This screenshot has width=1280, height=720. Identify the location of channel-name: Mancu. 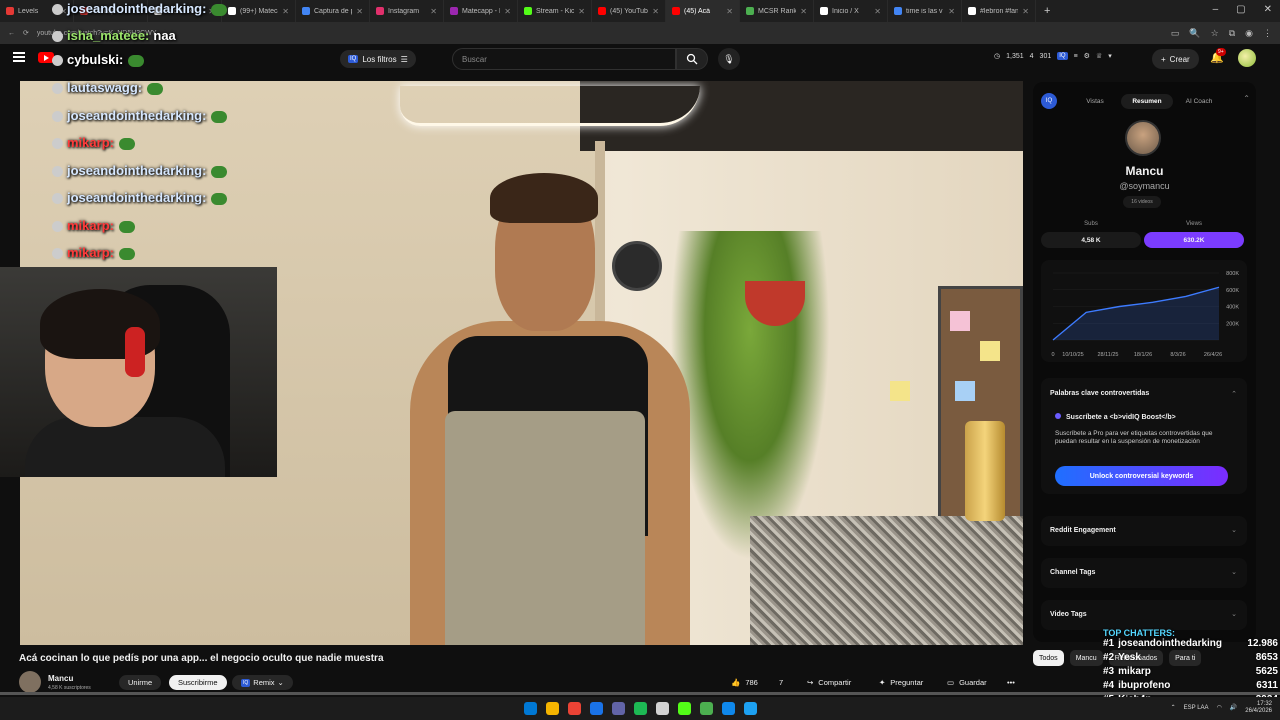
(60, 678).